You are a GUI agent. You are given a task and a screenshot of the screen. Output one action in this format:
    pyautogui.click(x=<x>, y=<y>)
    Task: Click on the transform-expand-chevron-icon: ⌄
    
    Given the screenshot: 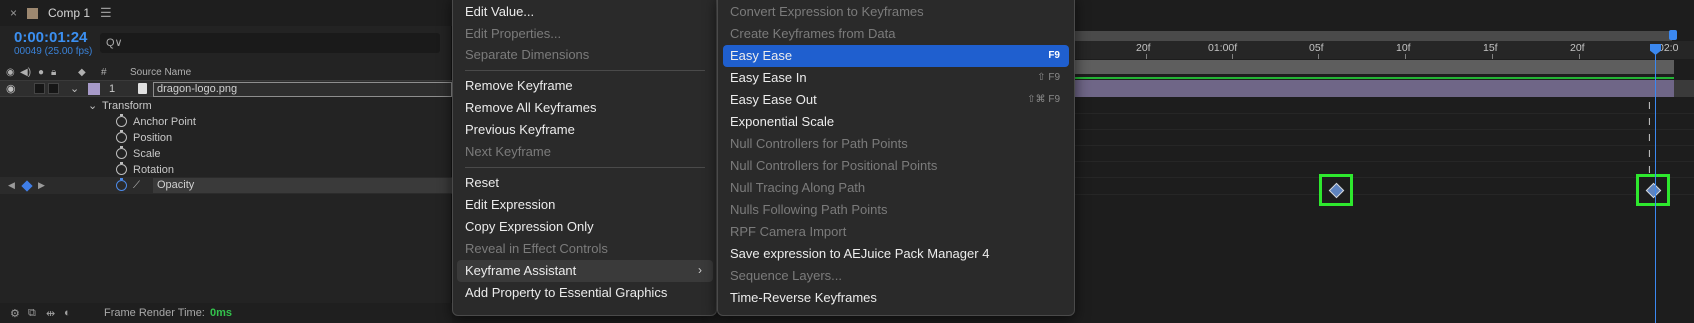 What is the action you would take?
    pyautogui.click(x=92, y=105)
    